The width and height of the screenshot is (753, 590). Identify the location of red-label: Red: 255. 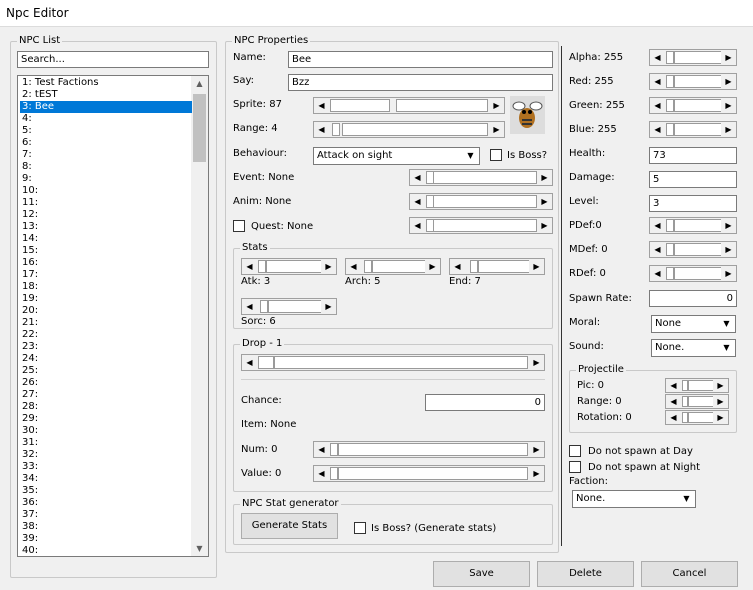
(591, 81).